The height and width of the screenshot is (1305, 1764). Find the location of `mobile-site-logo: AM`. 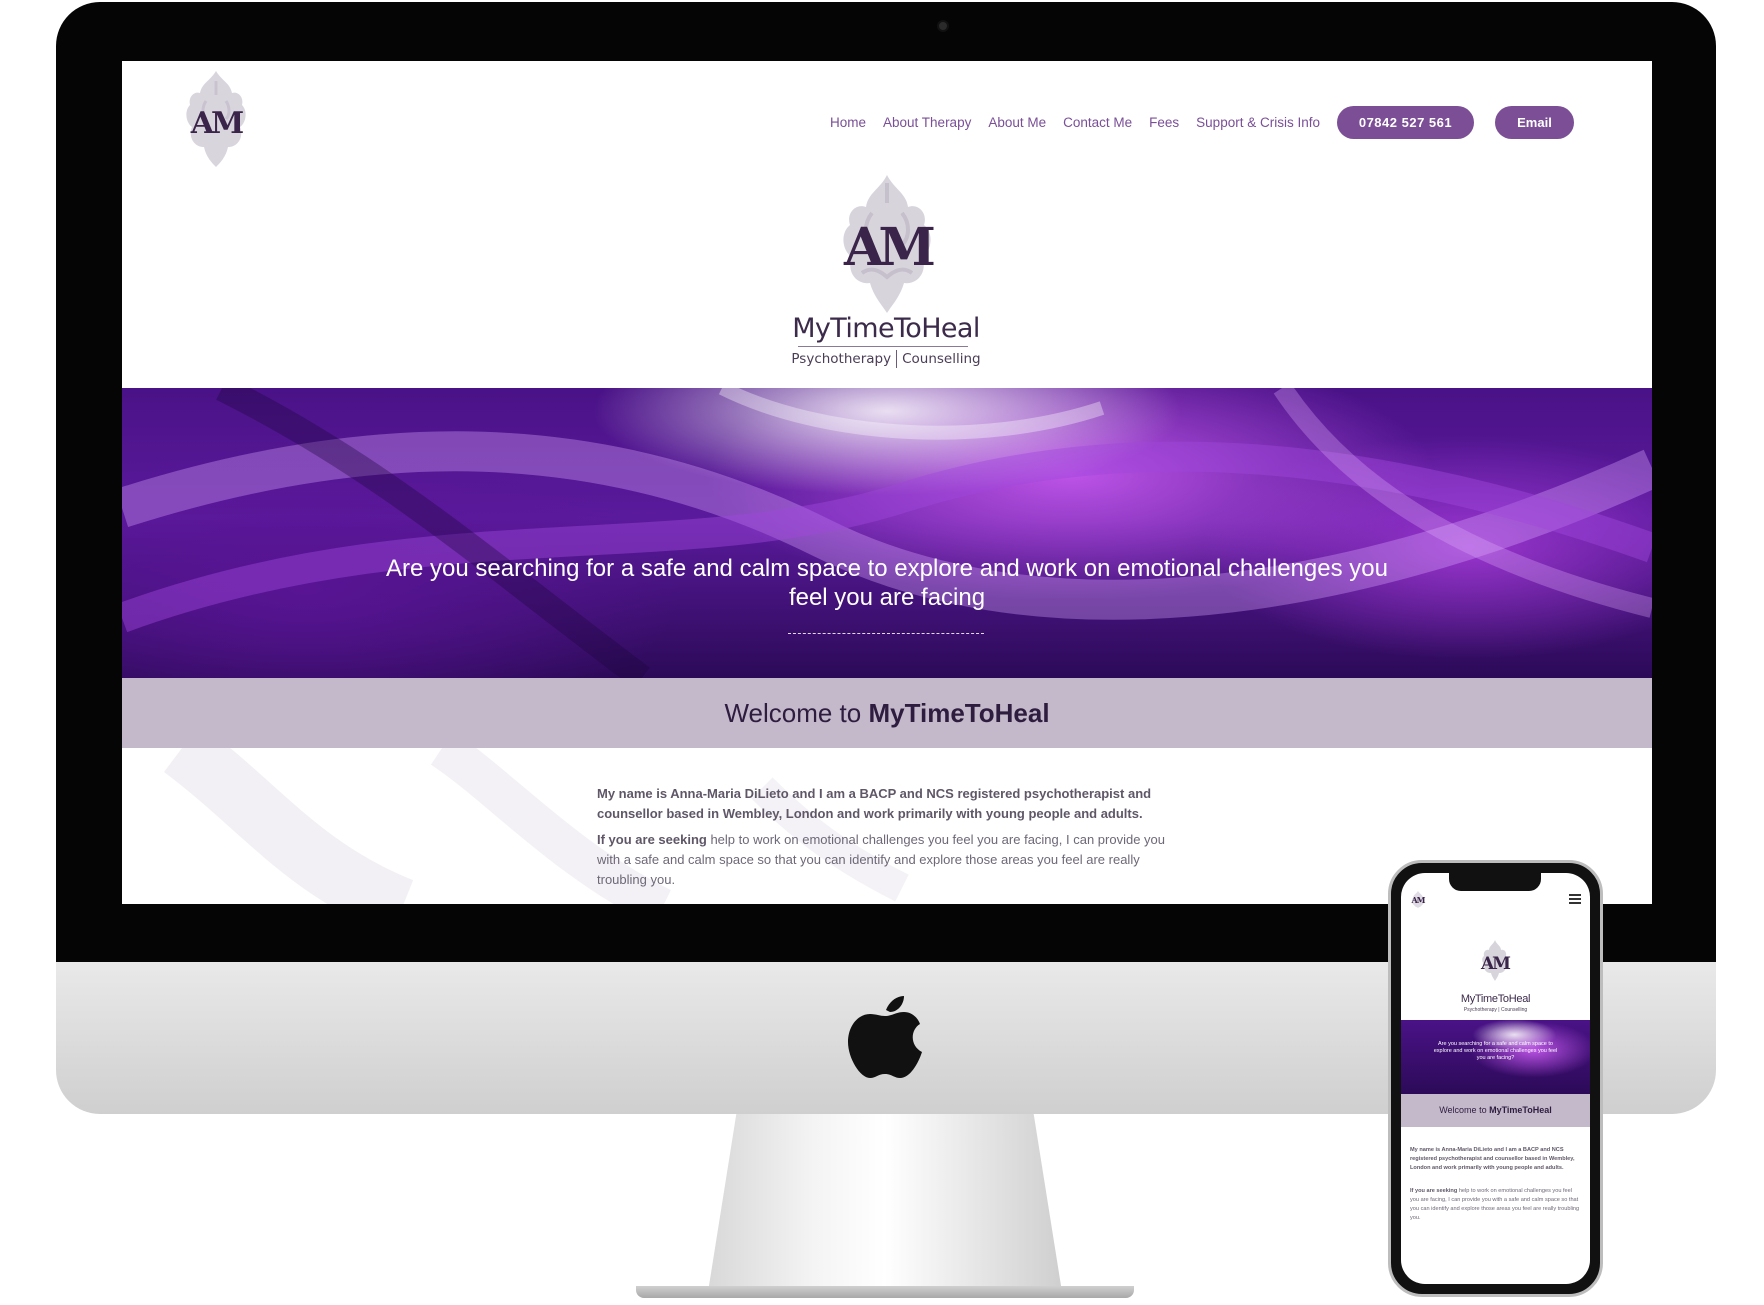

mobile-site-logo: AM is located at coordinates (1418, 899).